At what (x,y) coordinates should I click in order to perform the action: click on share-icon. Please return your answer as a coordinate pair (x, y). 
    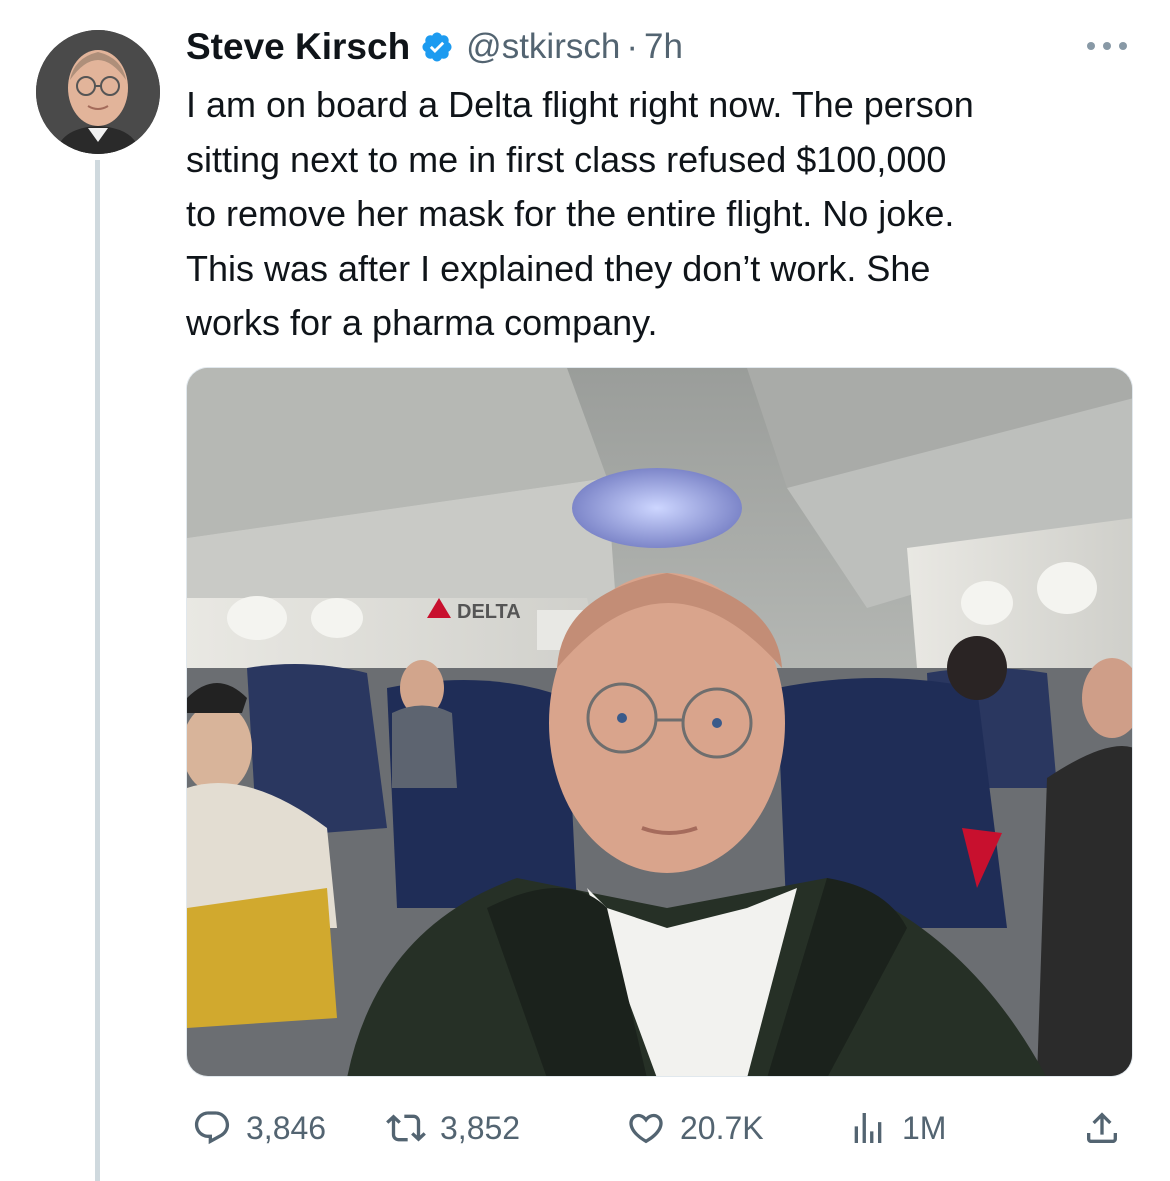
    Looking at the image, I should click on (1102, 1127).